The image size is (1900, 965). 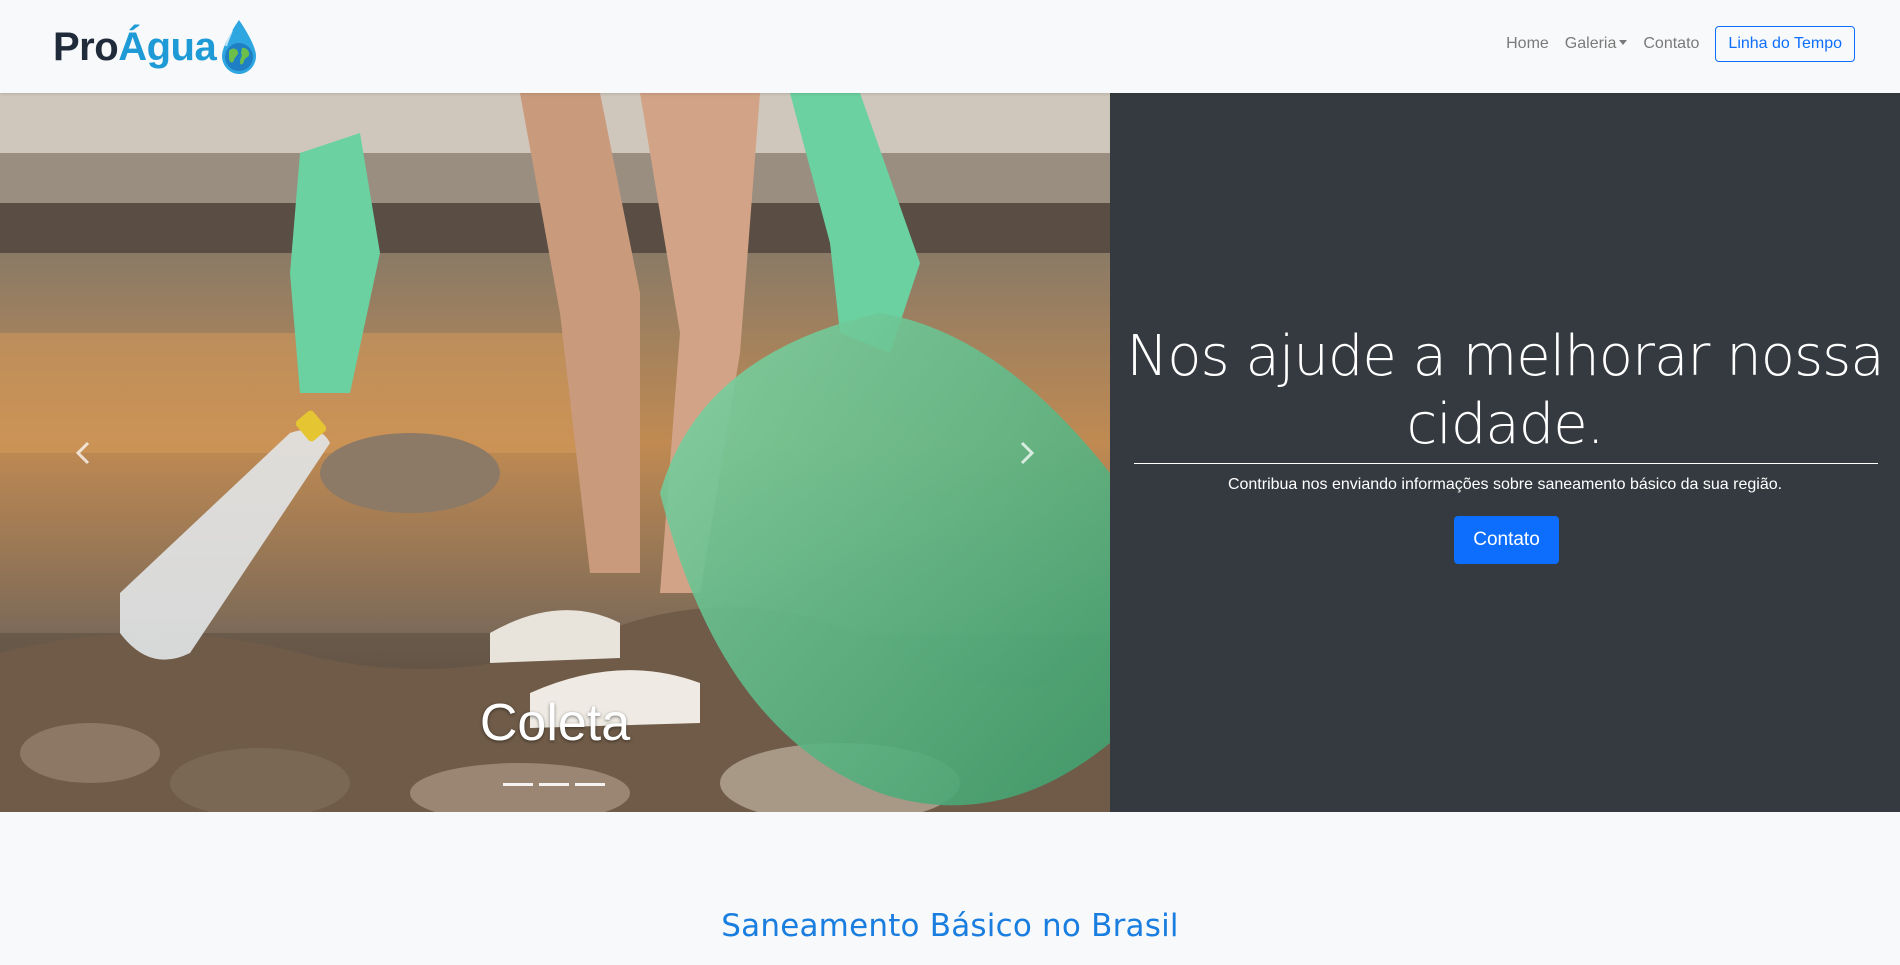 I want to click on water-drop-globe-icon, so click(x=239, y=47).